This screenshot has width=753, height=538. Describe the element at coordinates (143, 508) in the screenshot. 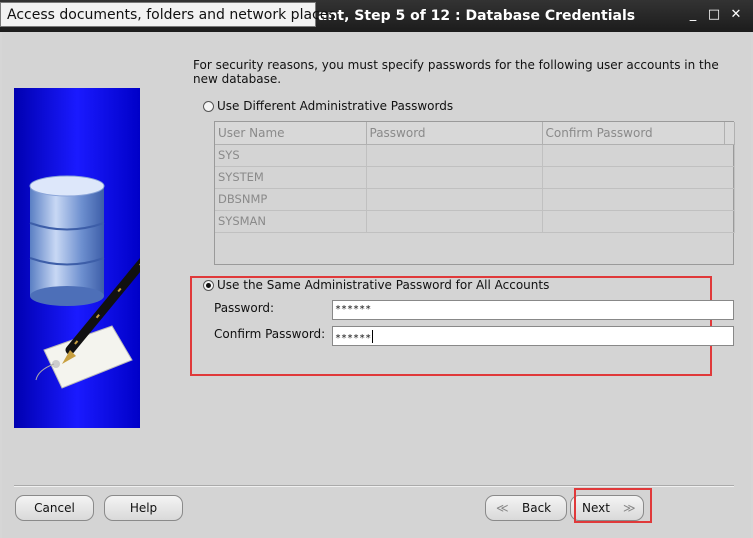

I see `help-button: Help` at that location.